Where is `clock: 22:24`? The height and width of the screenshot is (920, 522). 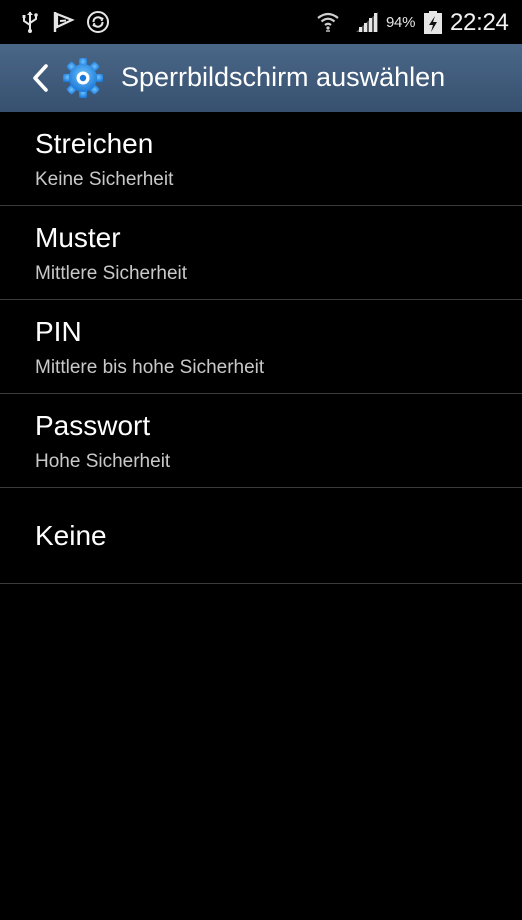 clock: 22:24 is located at coordinates (479, 22).